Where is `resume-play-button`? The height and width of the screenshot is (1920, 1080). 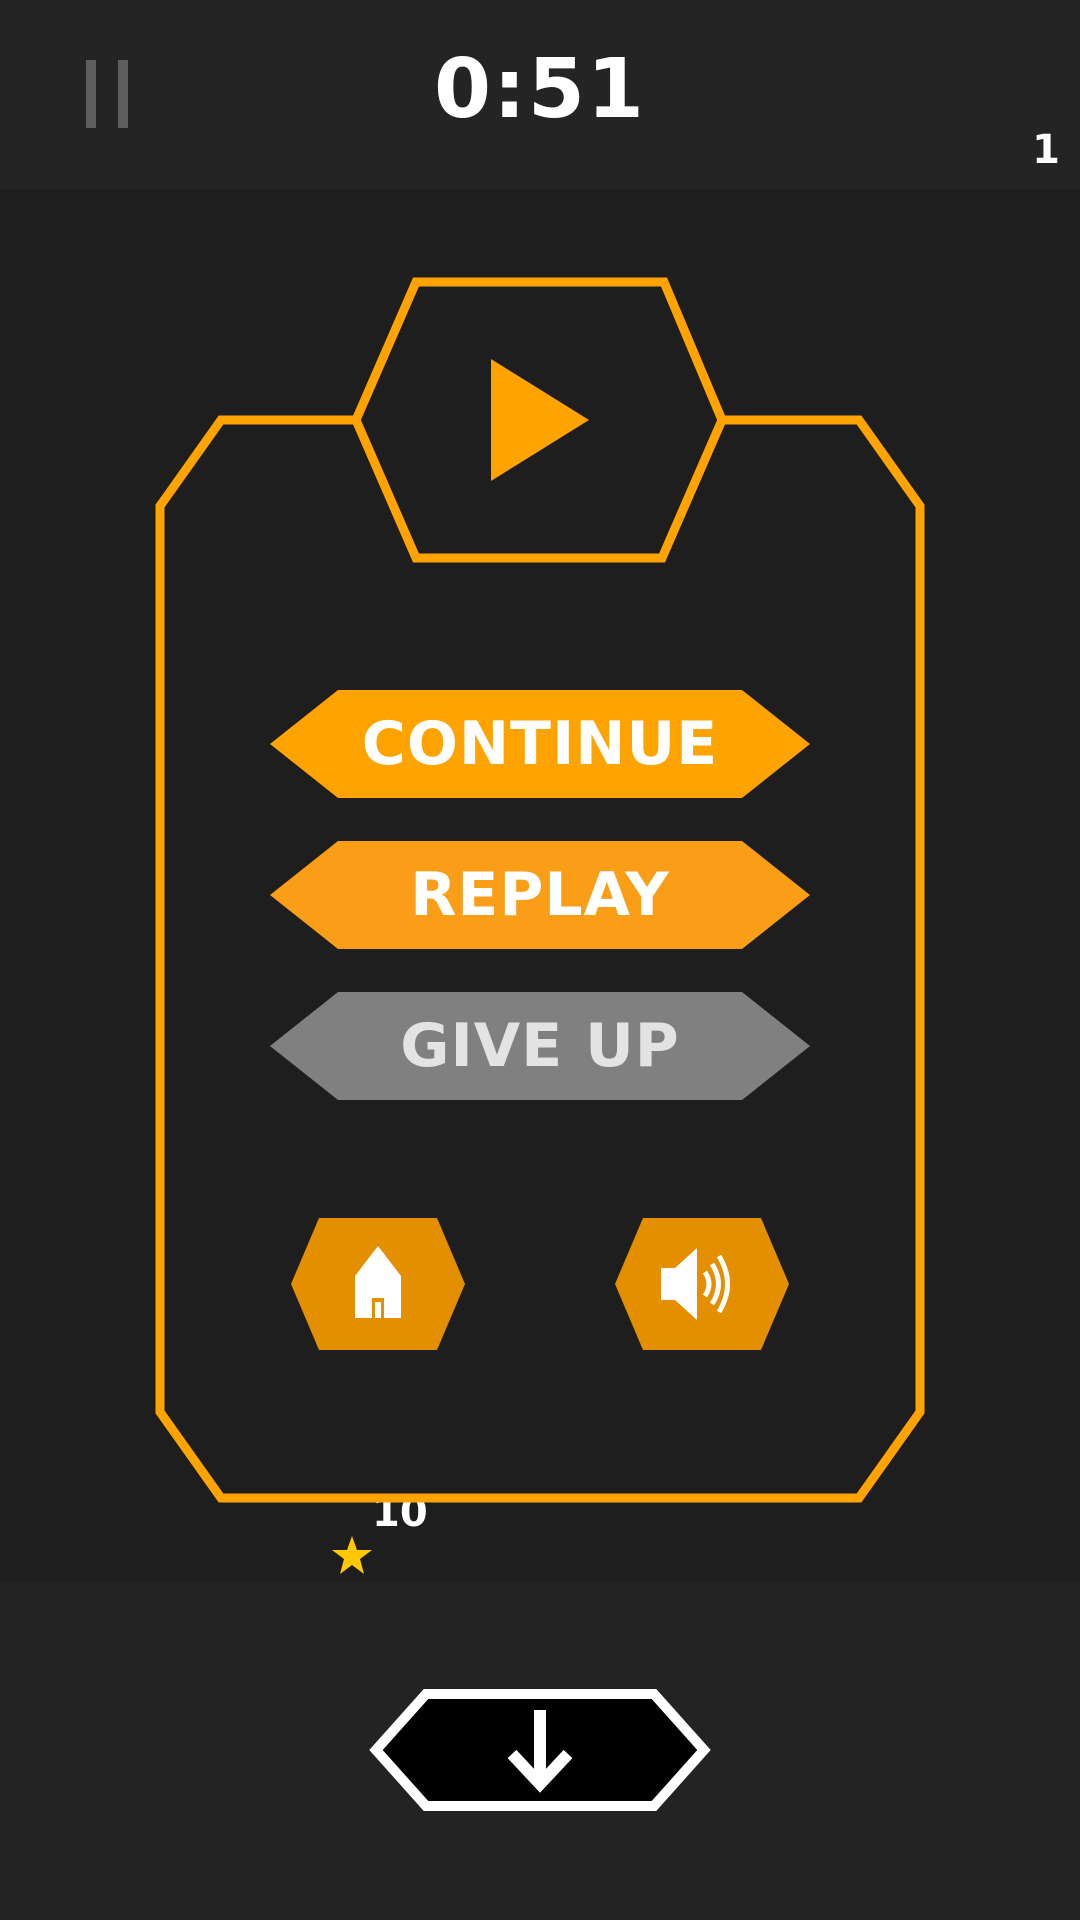
resume-play-button is located at coordinates (540, 420).